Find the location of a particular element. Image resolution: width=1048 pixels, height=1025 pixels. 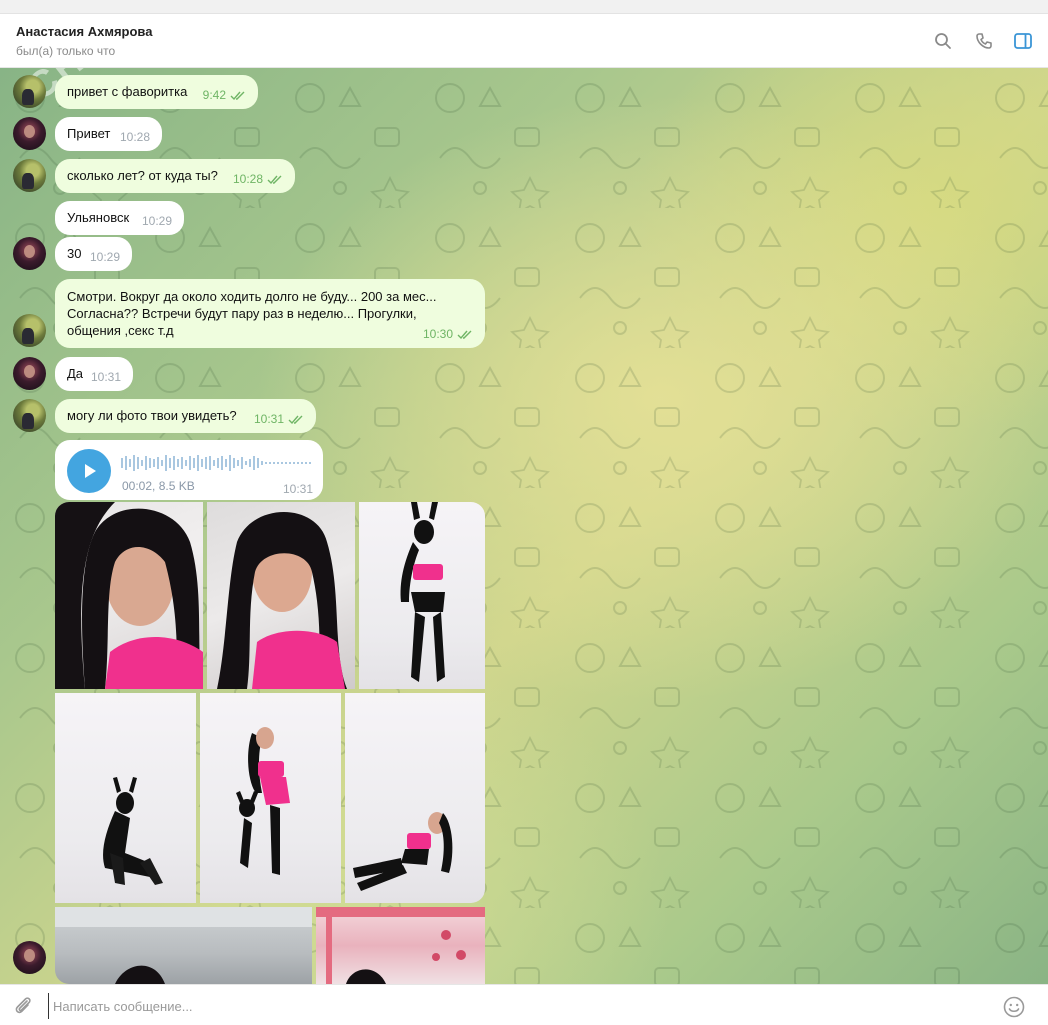

paperclip-icon is located at coordinates (23, 1006).